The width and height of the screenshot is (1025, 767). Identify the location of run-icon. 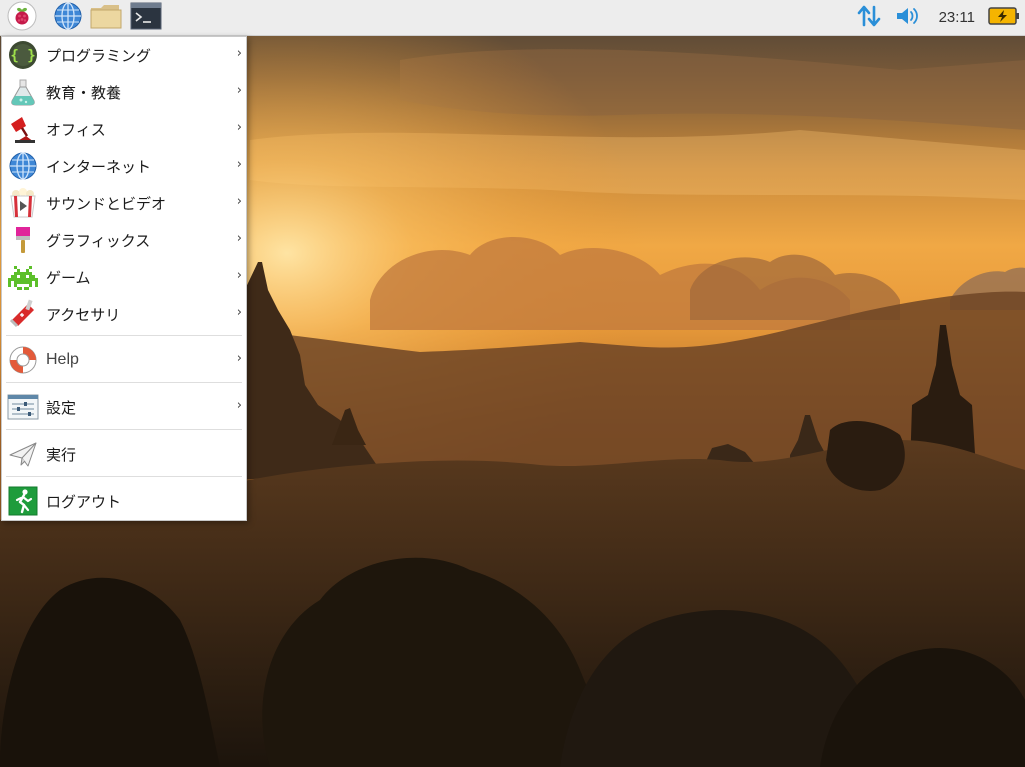
(23, 454).